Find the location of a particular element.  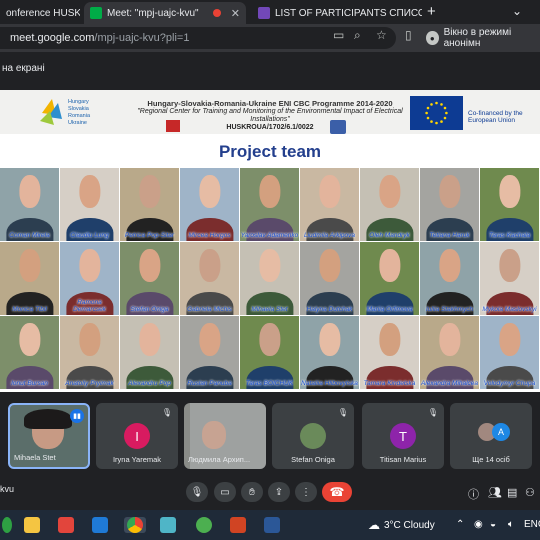

store-icon is located at coordinates (66, 525).